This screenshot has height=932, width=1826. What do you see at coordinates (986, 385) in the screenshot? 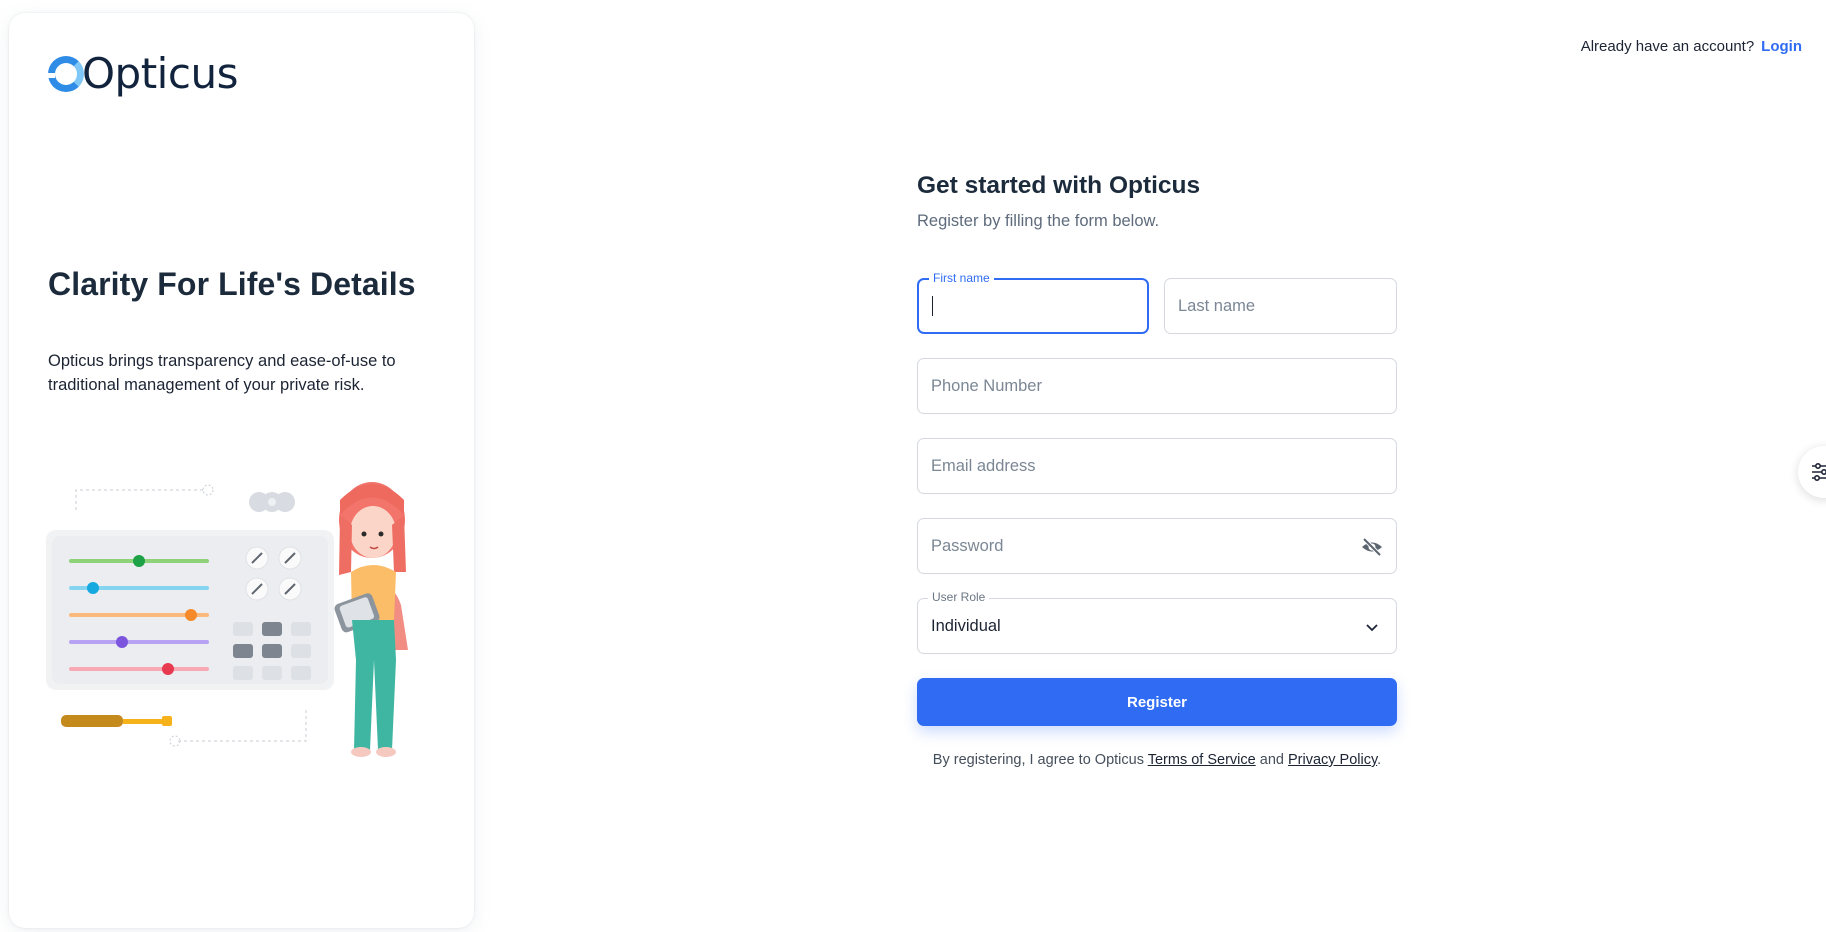
I see `phone-number-placeholder: Phone Number` at bounding box center [986, 385].